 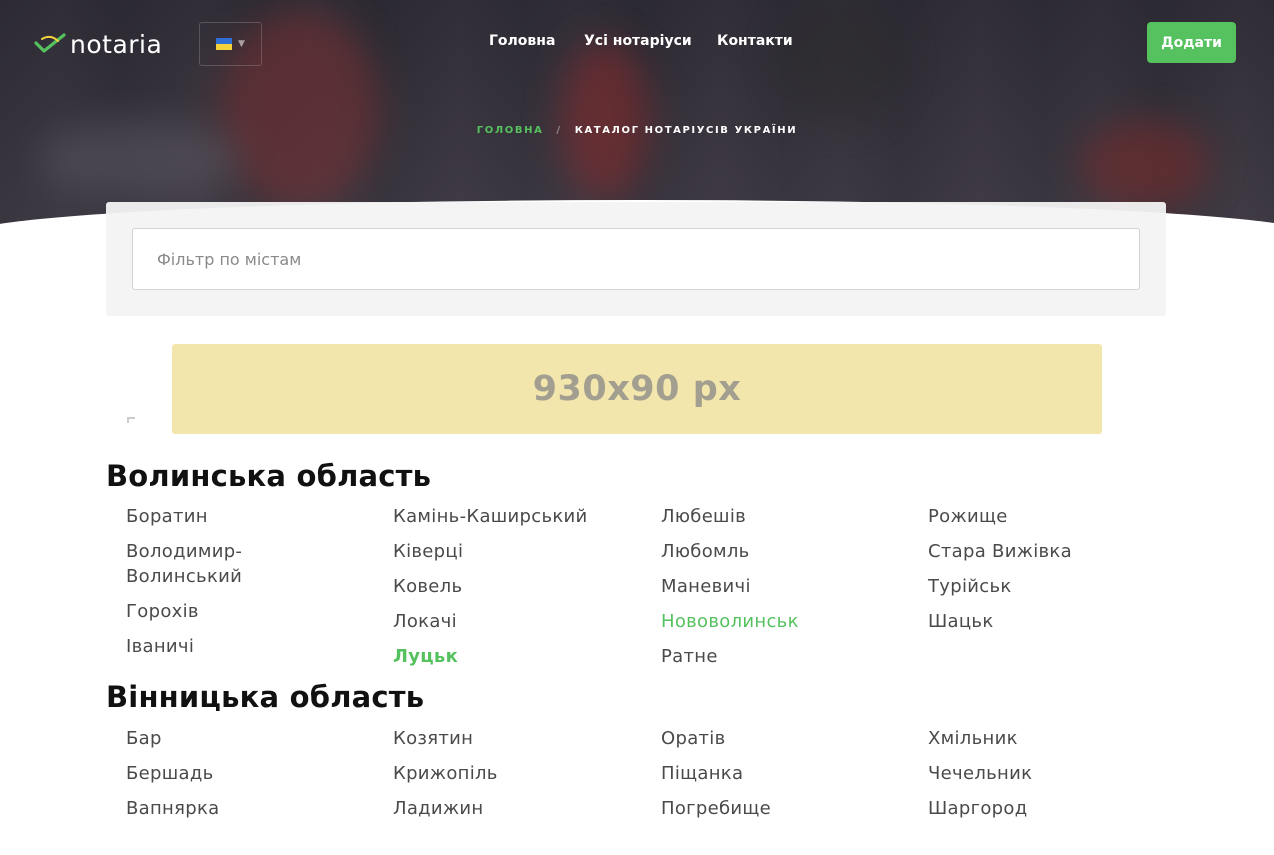 I want to click on city-column: Хмільник Чечельник Шаргород, so click(x=1053, y=778).